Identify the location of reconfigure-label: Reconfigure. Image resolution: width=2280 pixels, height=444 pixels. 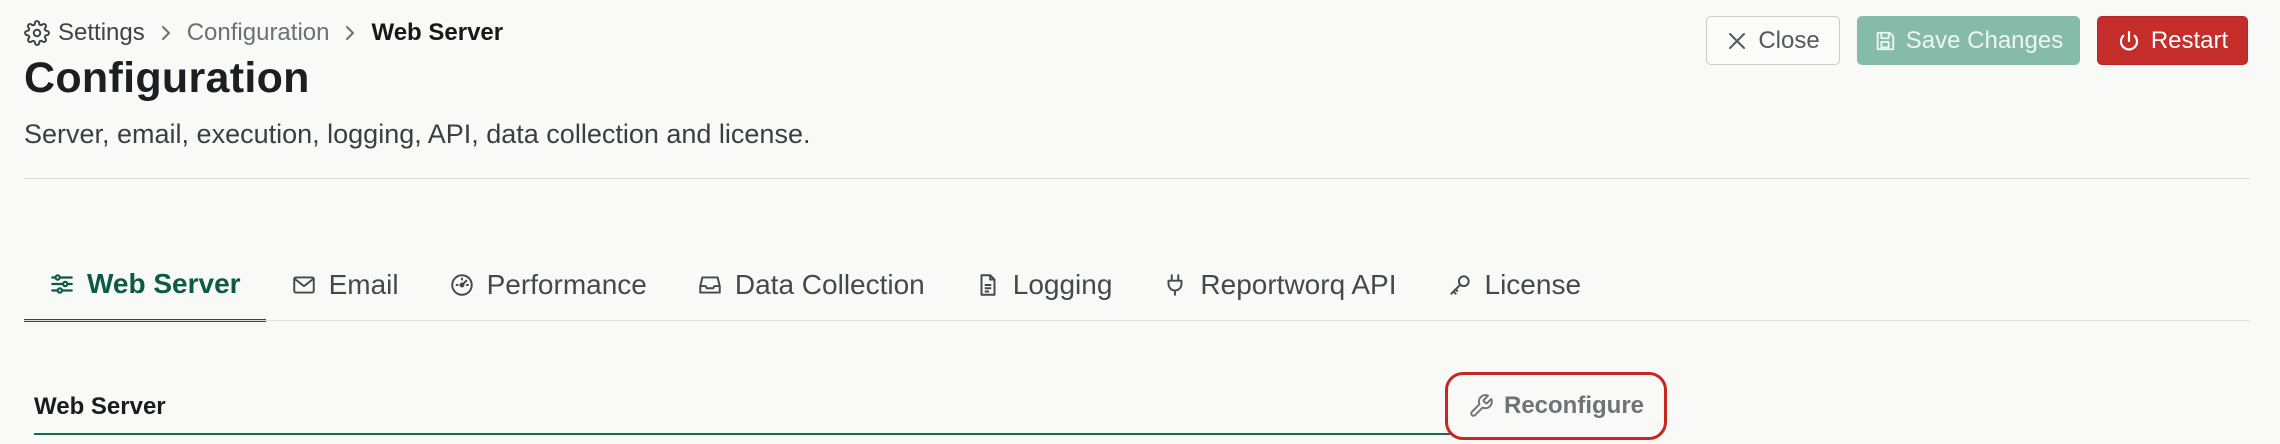
(1573, 405).